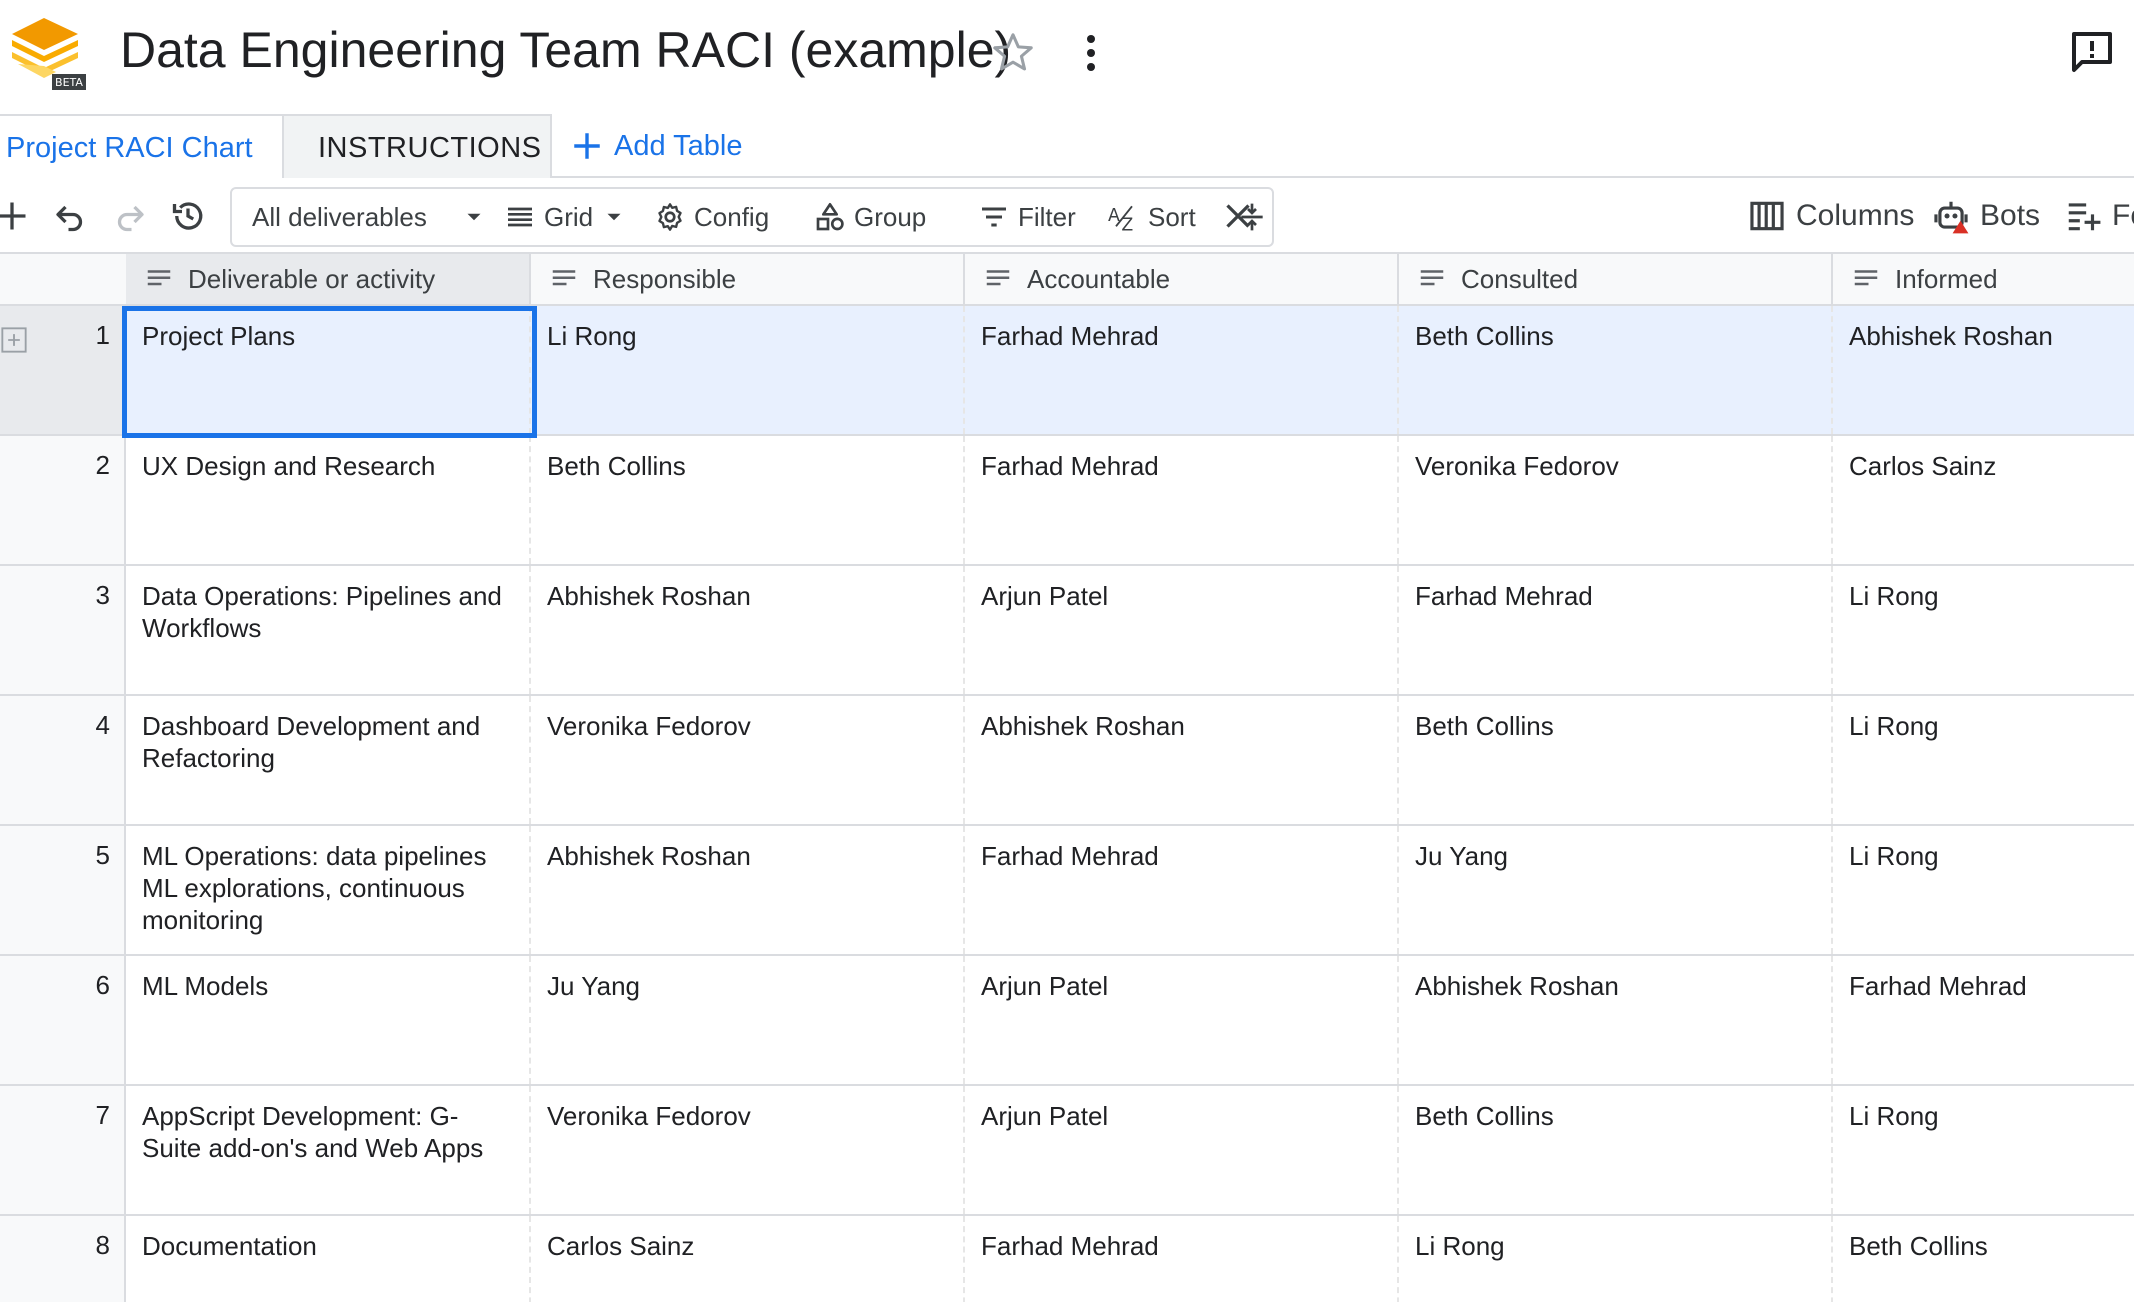 Image resolution: width=2134 pixels, height=1302 pixels. I want to click on grid-view-button: Grid, so click(565, 217).